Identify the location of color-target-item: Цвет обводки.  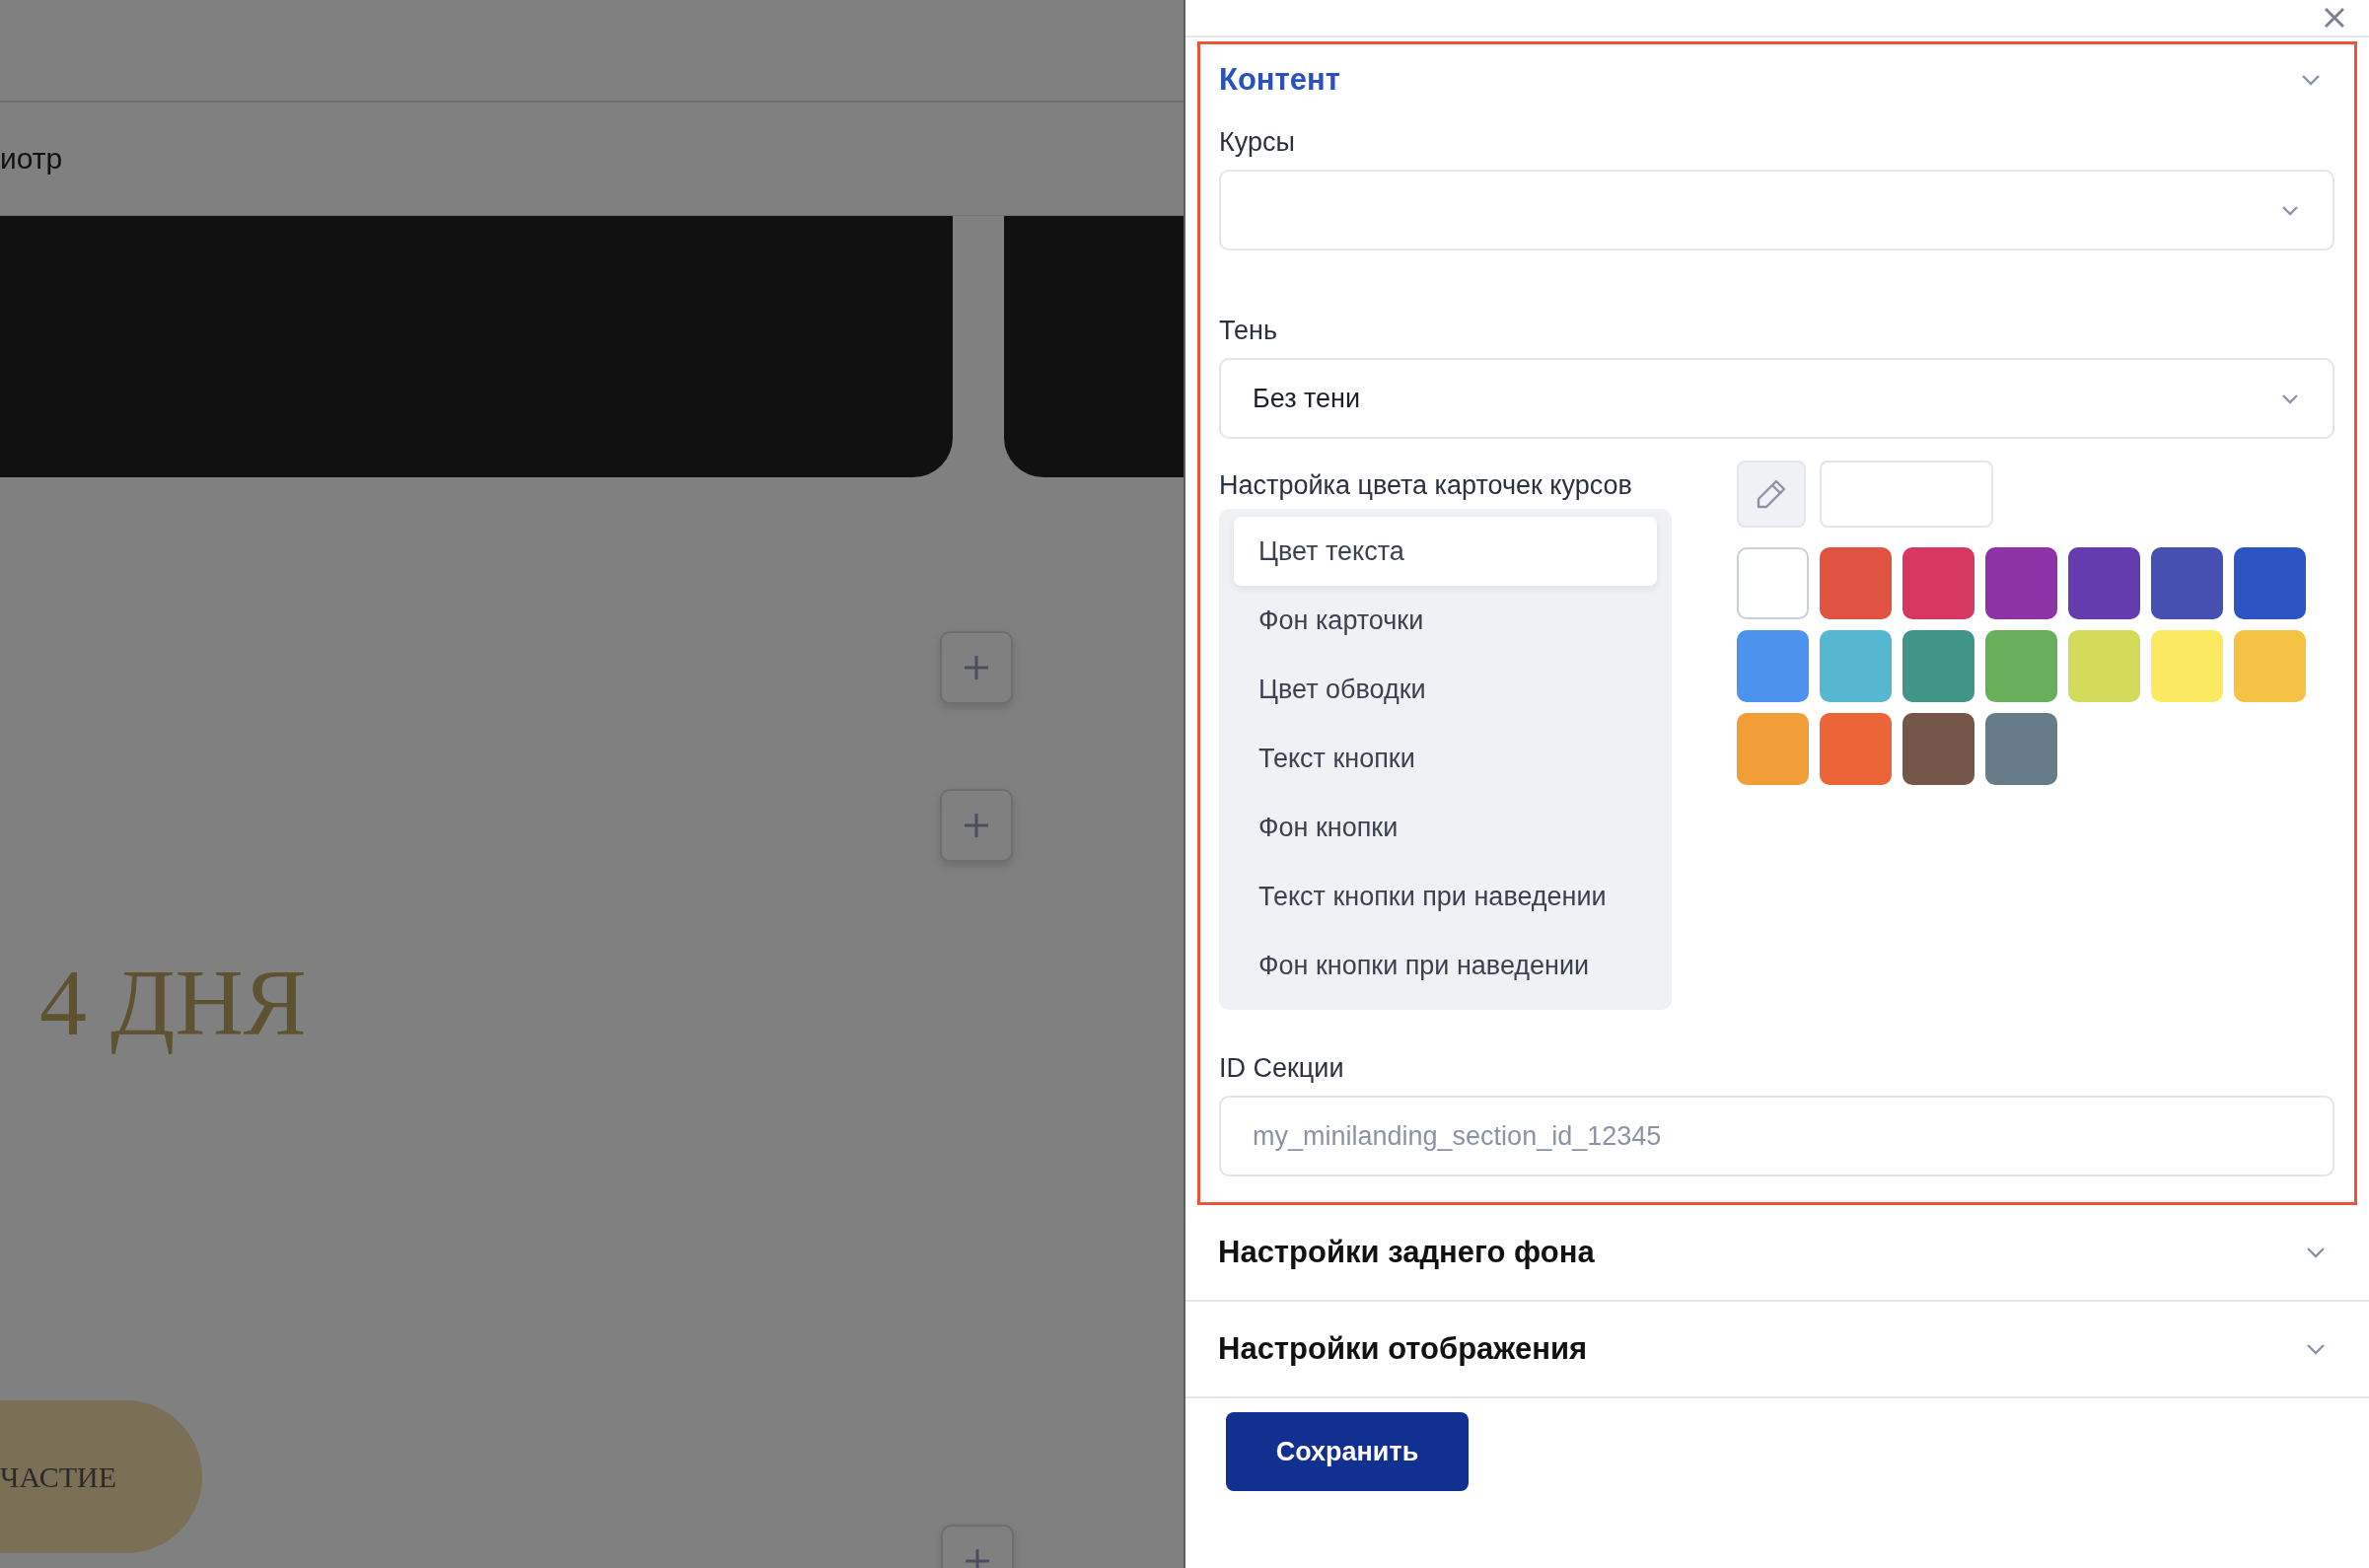
(1445, 689).